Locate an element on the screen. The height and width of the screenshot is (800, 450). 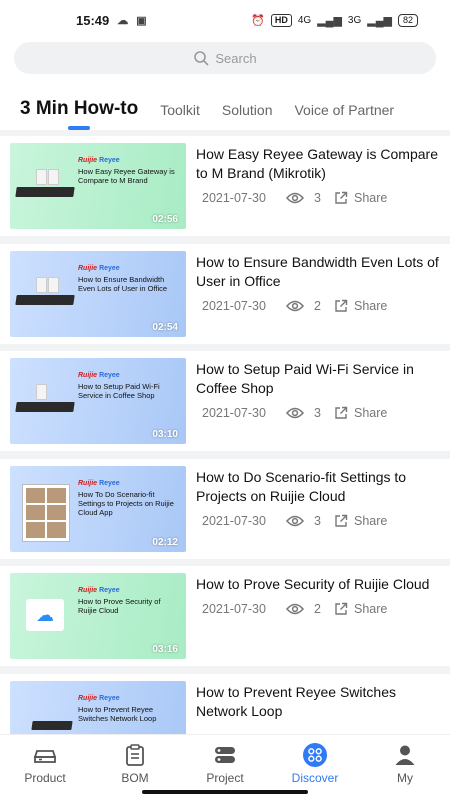
stack-icon is located at coordinates (225, 755).